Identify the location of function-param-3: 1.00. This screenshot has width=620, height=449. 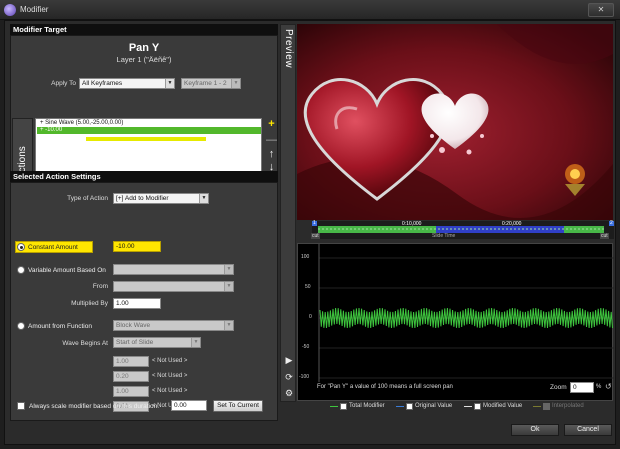
(131, 391).